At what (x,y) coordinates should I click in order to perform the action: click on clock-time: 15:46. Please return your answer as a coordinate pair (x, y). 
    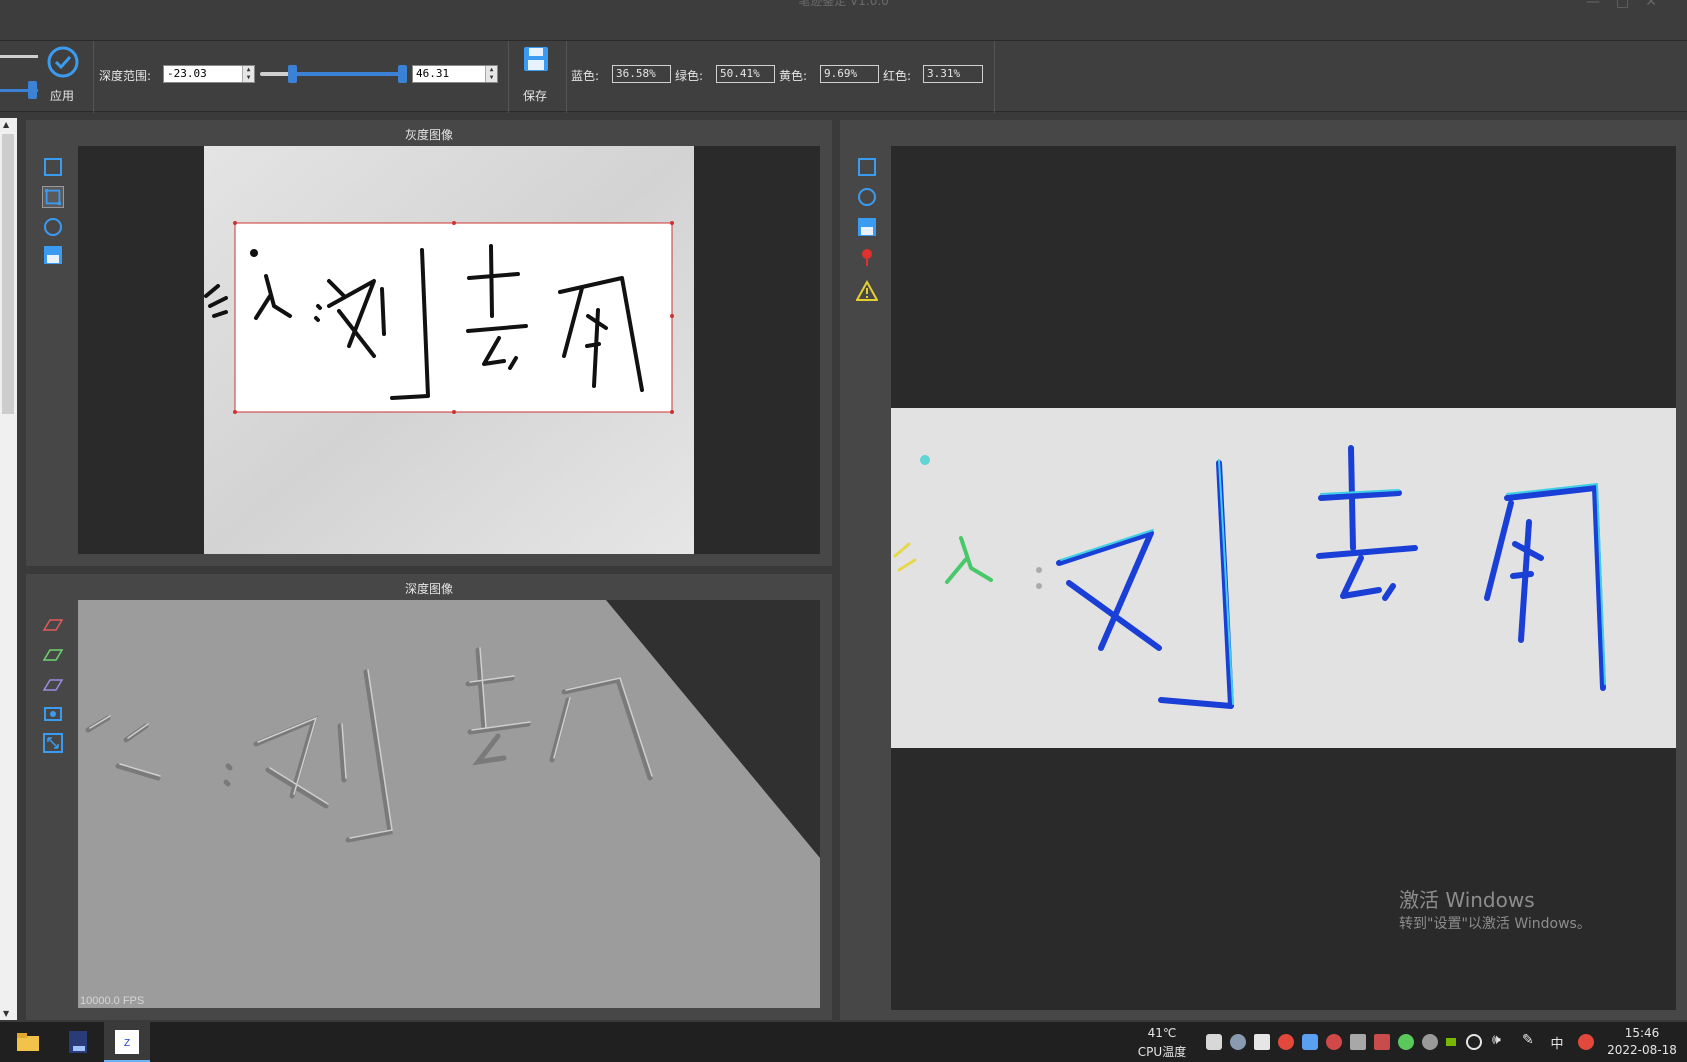
    Looking at the image, I should click on (1642, 1033).